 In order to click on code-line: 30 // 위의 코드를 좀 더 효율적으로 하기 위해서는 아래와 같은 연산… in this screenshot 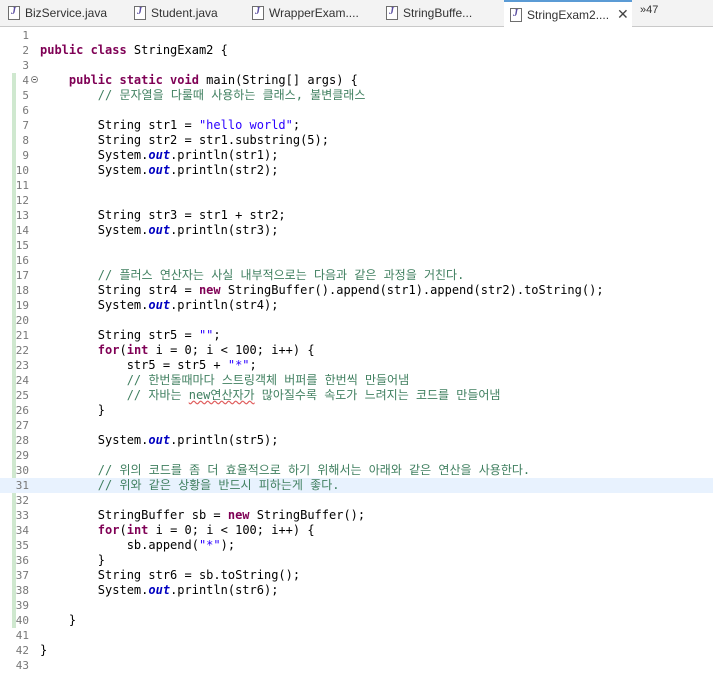, I will do `click(356, 470)`.